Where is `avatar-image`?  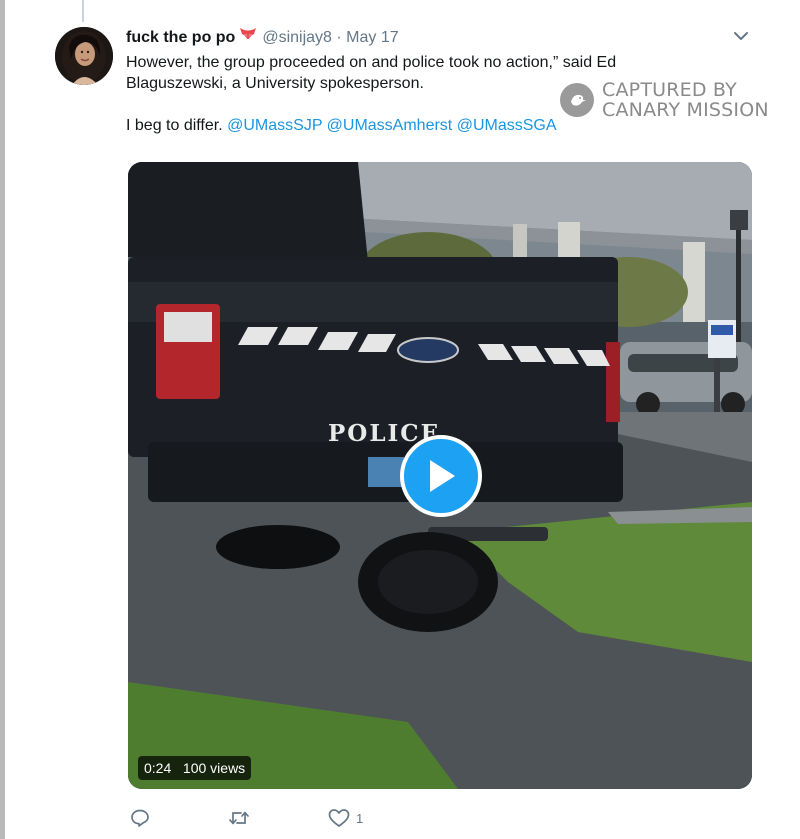 avatar-image is located at coordinates (84, 56).